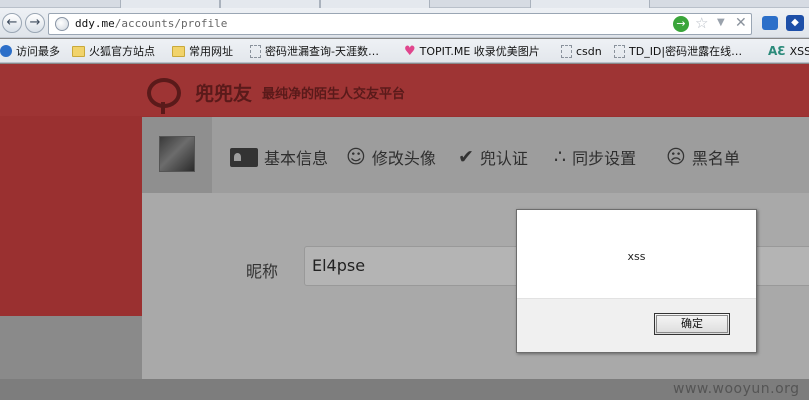 The height and width of the screenshot is (400, 809). I want to click on arrow-right-icon: →, so click(35, 22).